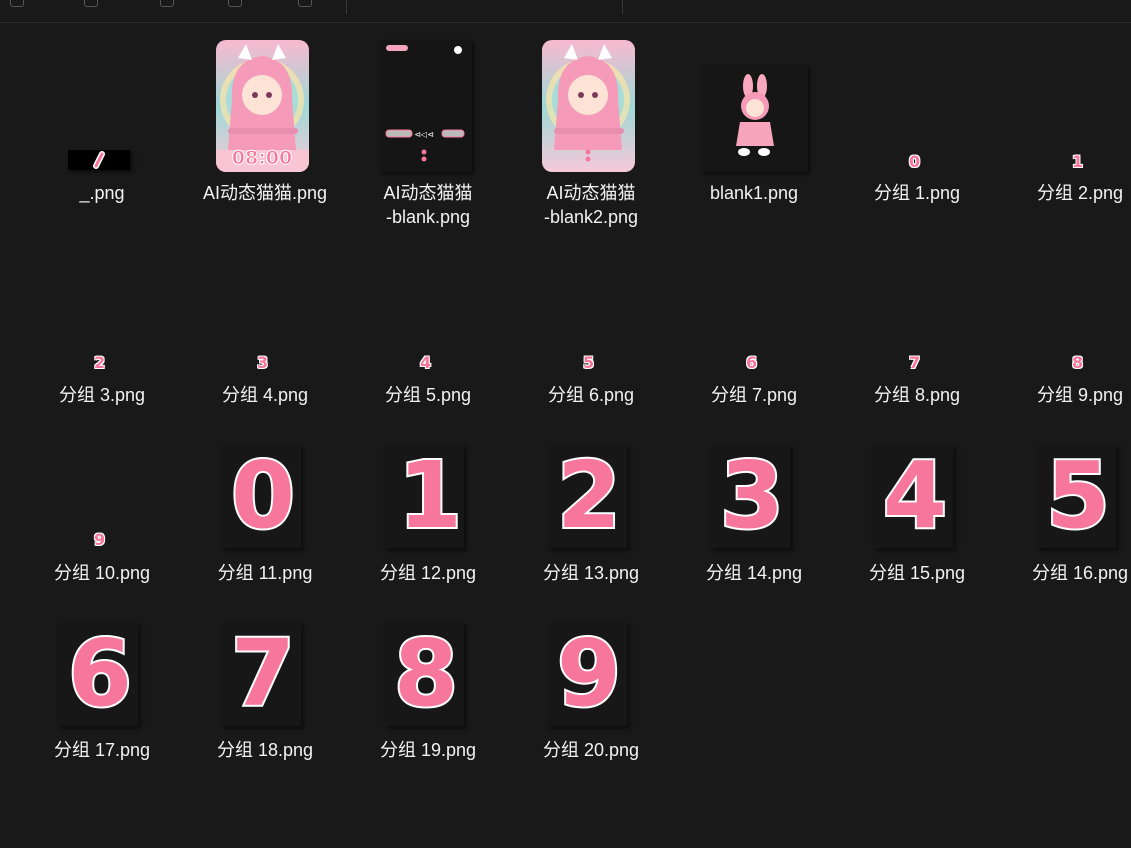 The height and width of the screenshot is (848, 1131). I want to click on slash-sprite-thumbnail, so click(99, 160).